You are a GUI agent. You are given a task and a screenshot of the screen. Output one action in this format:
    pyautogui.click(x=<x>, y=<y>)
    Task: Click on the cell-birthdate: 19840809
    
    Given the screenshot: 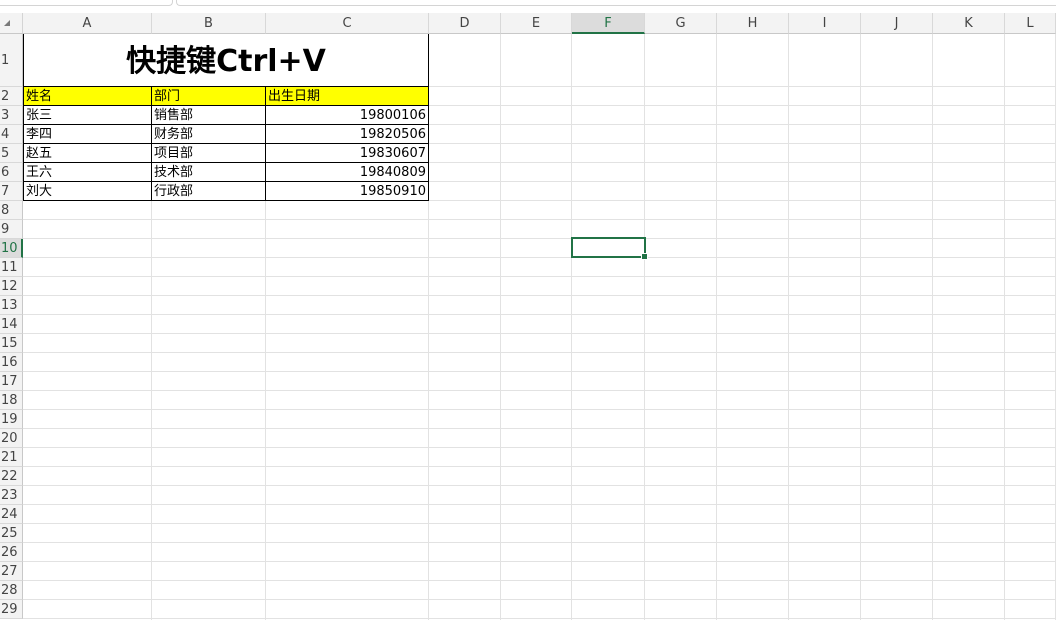 What is the action you would take?
    pyautogui.click(x=347, y=172)
    